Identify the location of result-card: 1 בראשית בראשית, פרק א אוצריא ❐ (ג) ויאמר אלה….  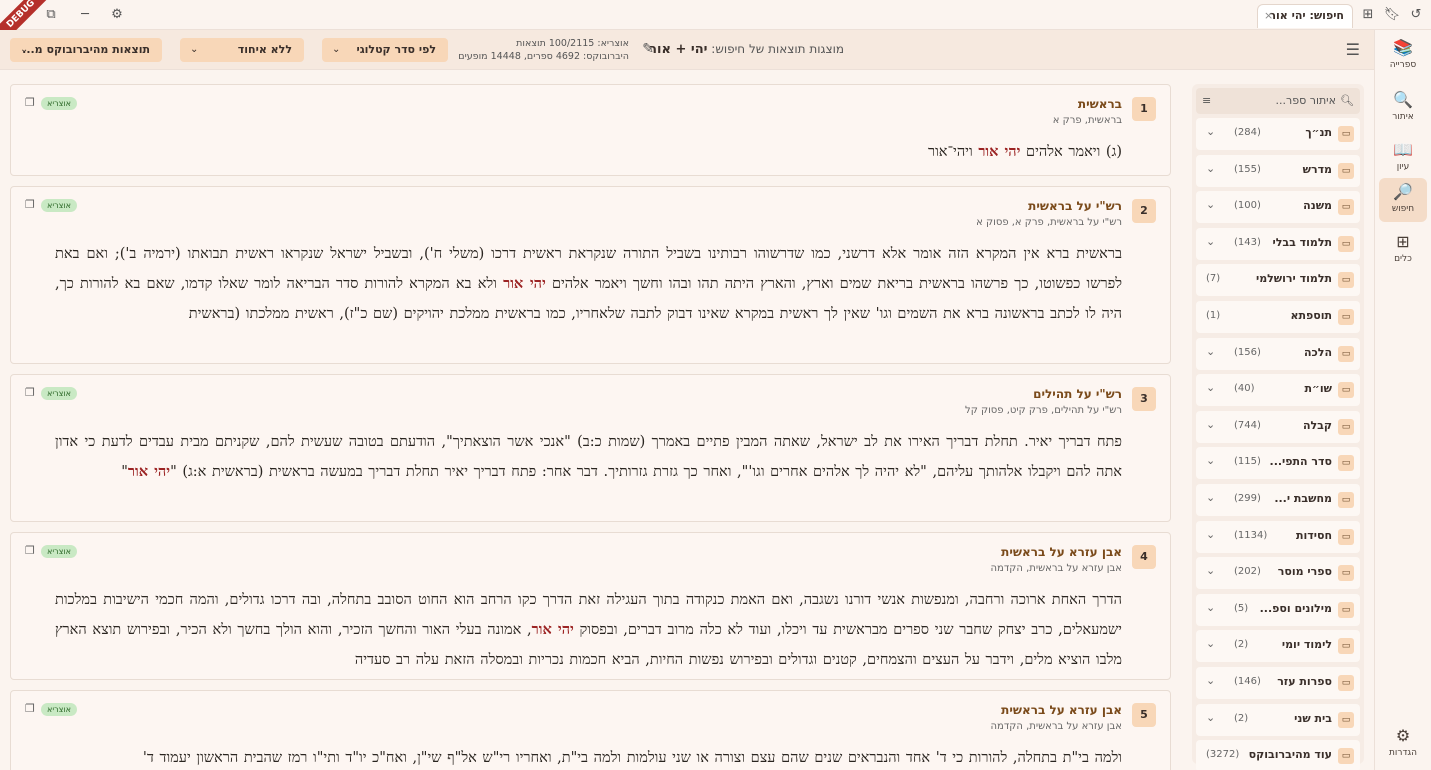
(590, 130).